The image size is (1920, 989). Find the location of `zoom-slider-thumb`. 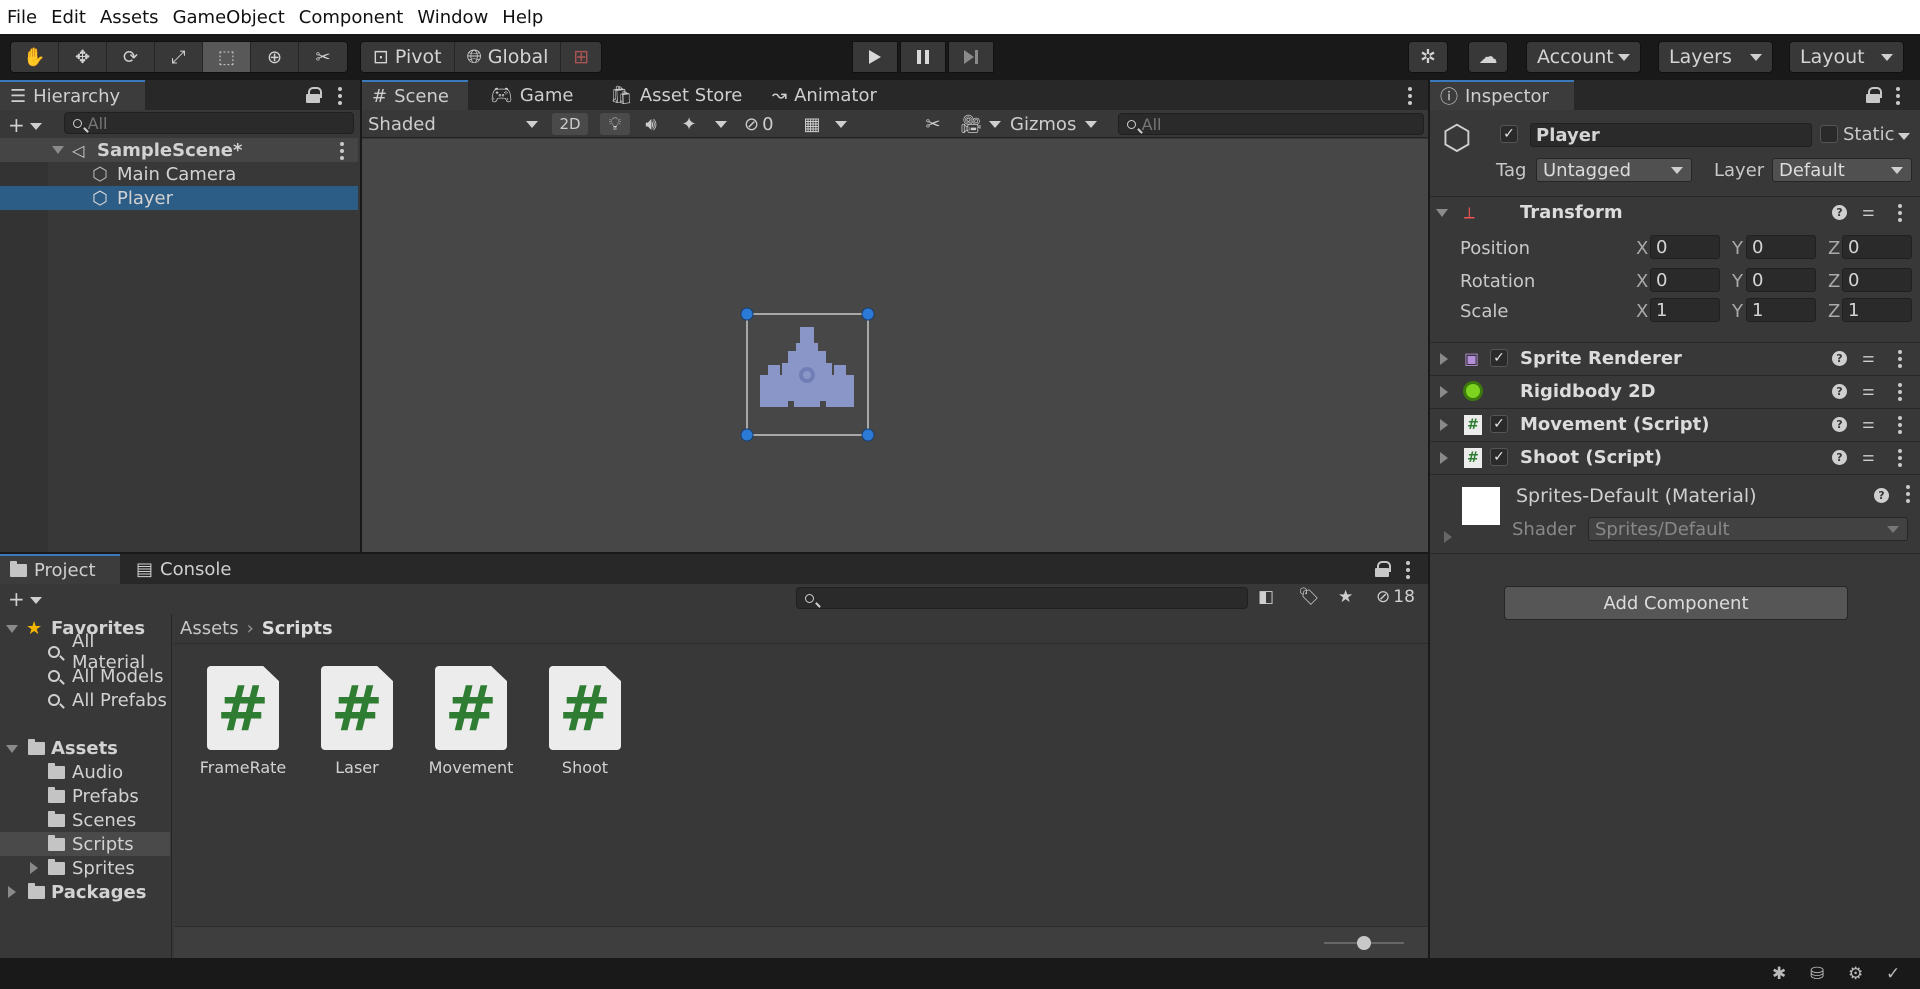

zoom-slider-thumb is located at coordinates (1364, 943).